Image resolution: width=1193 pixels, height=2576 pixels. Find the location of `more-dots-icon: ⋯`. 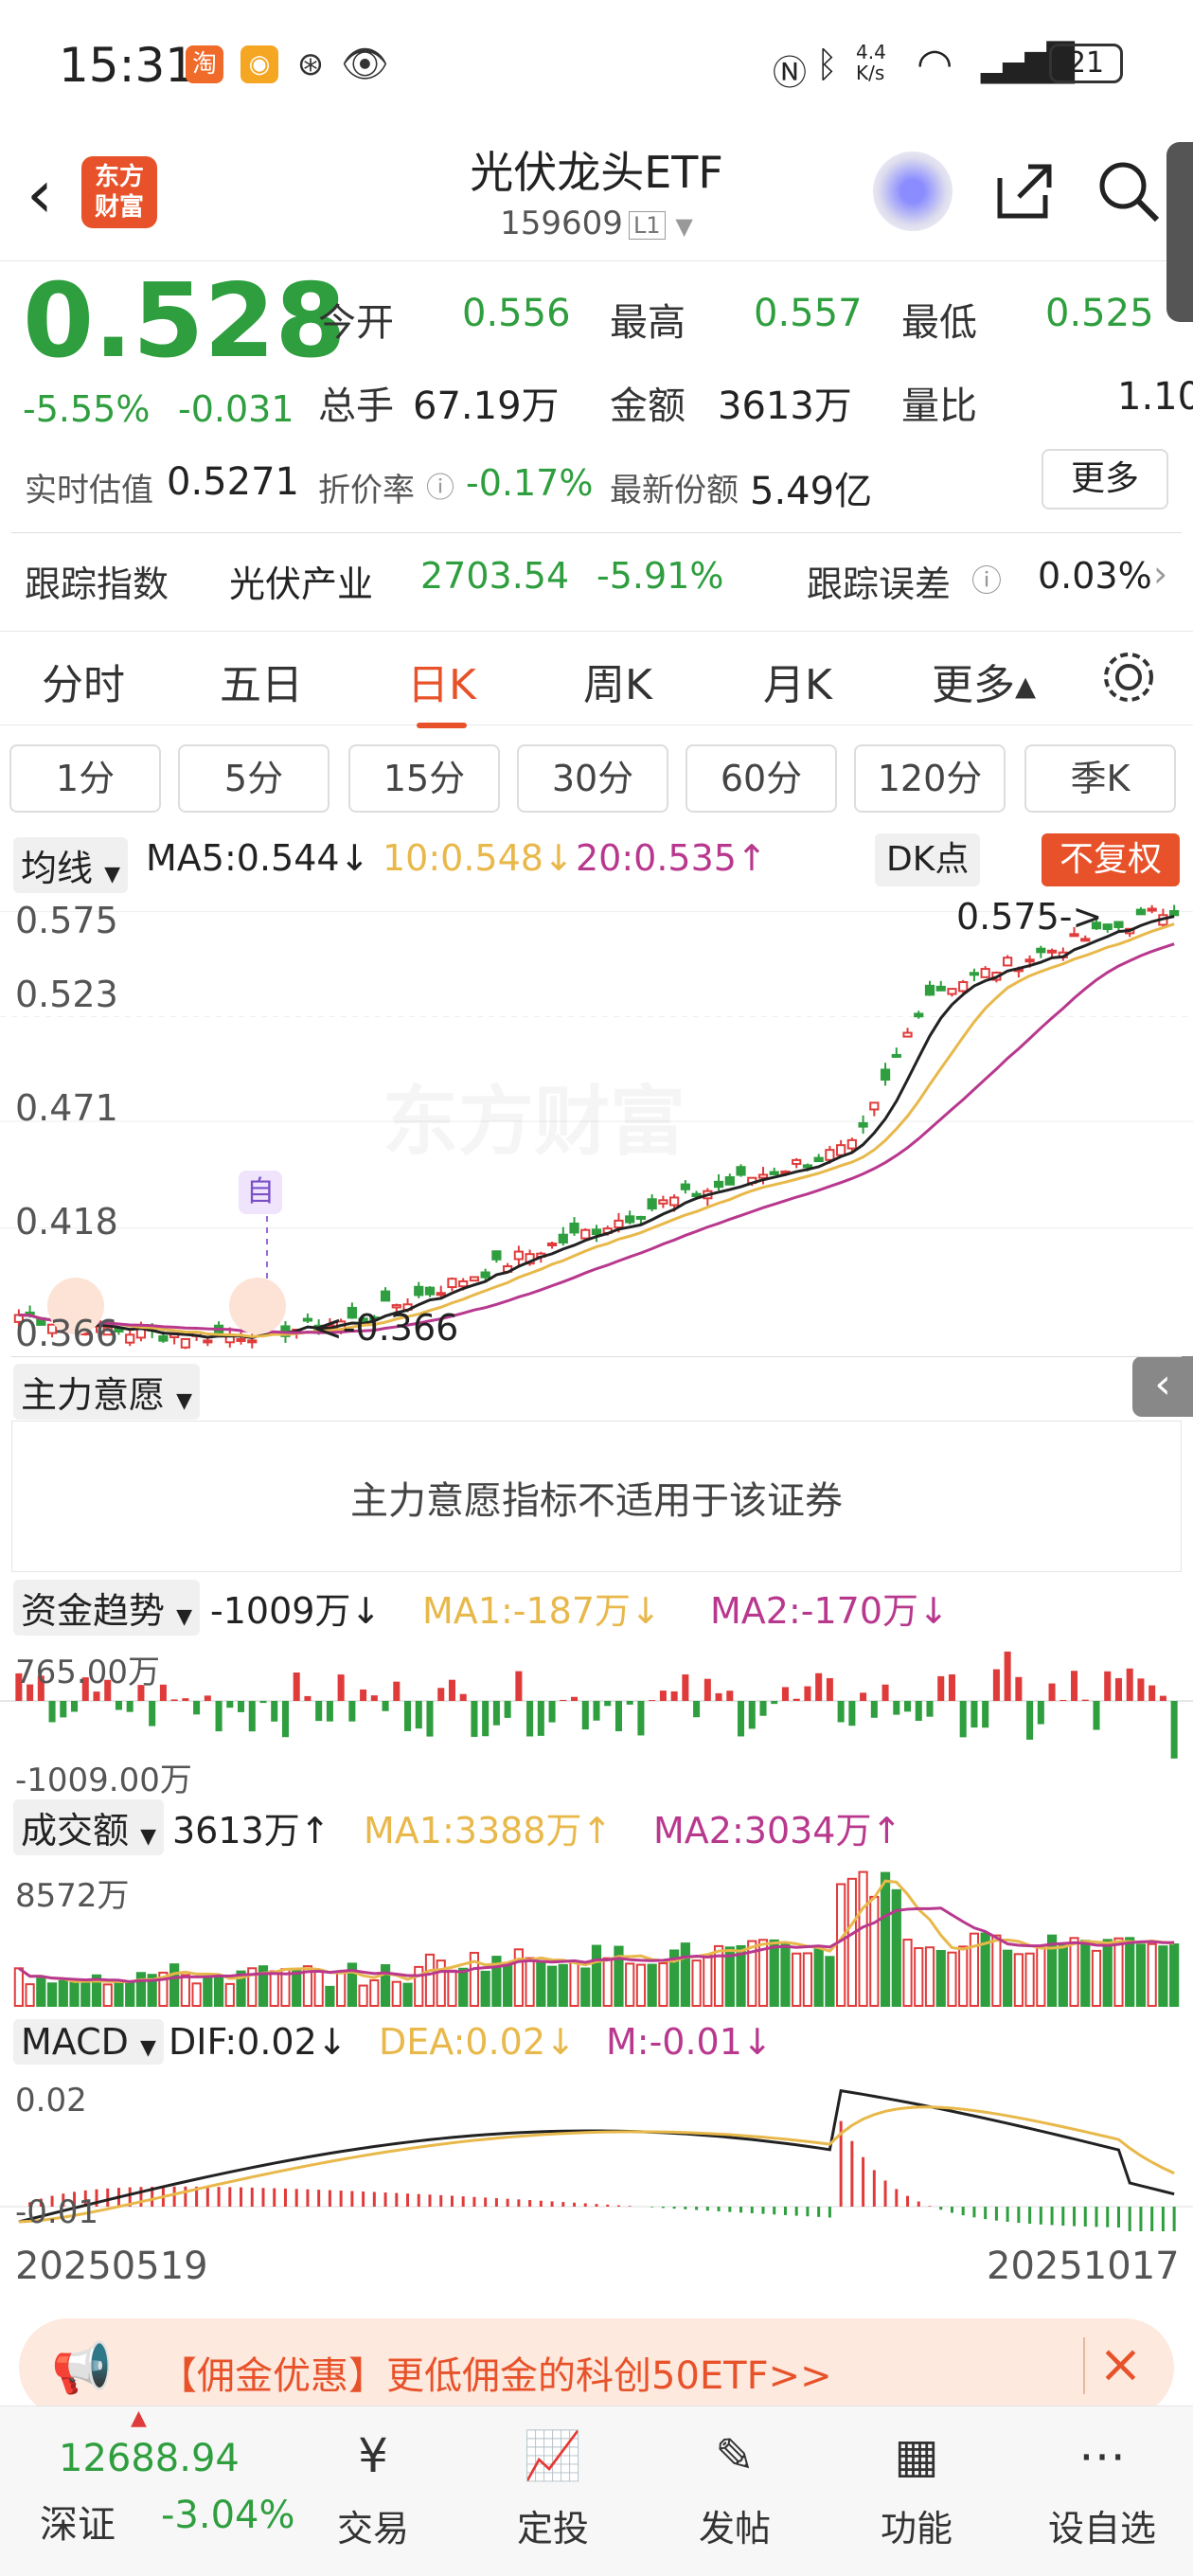

more-dots-icon: ⋯ is located at coordinates (1102, 2455).